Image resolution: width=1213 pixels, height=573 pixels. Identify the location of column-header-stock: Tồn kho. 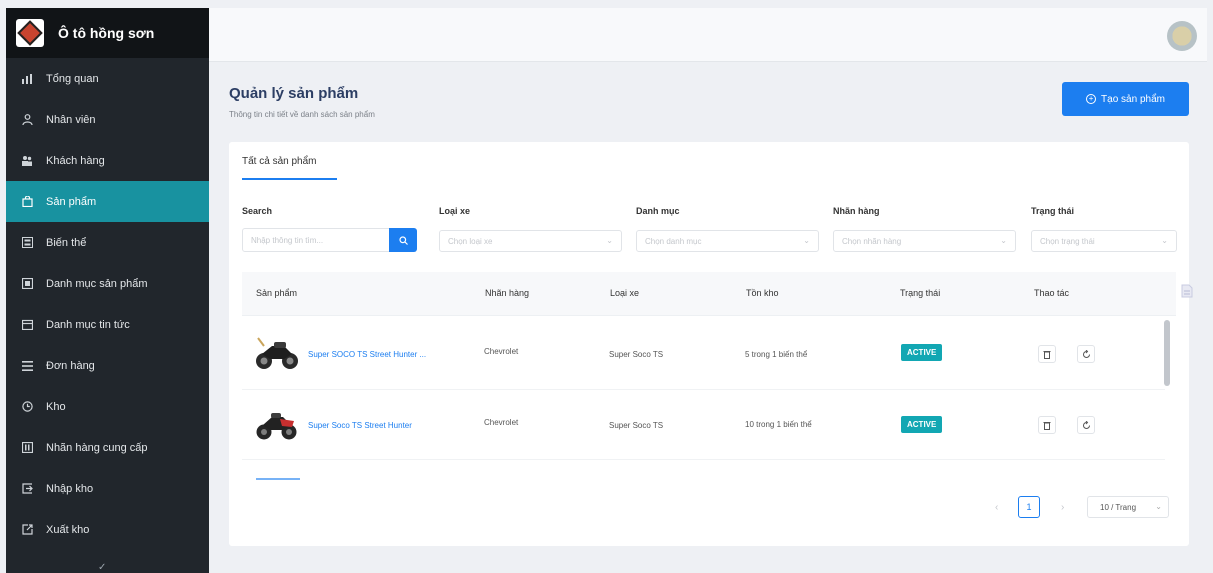
(762, 293).